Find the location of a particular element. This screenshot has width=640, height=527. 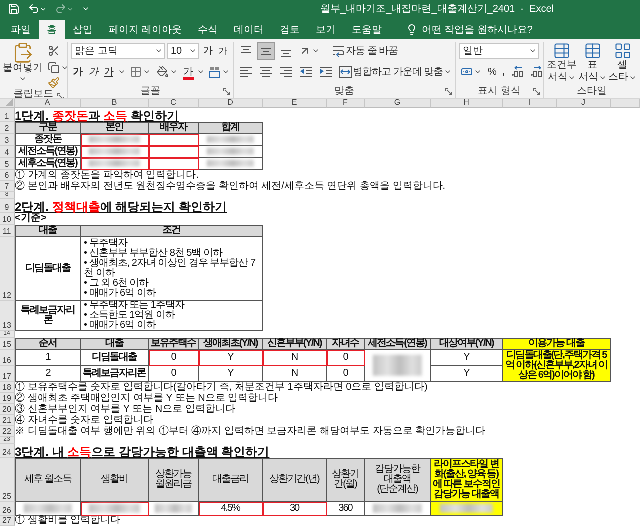

row-header: 9 is located at coordinates (7, 206).